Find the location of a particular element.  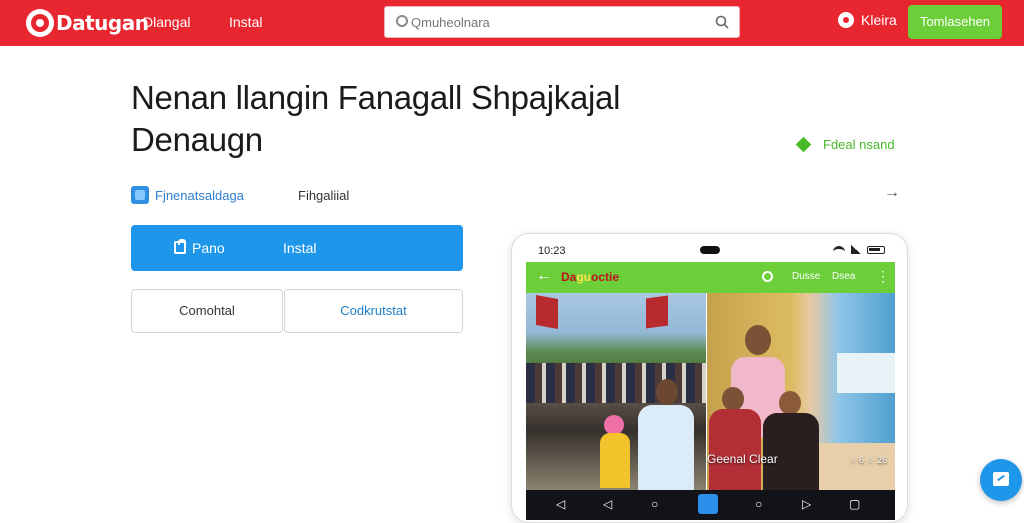

phone-time: 10:23 is located at coordinates (552, 251).